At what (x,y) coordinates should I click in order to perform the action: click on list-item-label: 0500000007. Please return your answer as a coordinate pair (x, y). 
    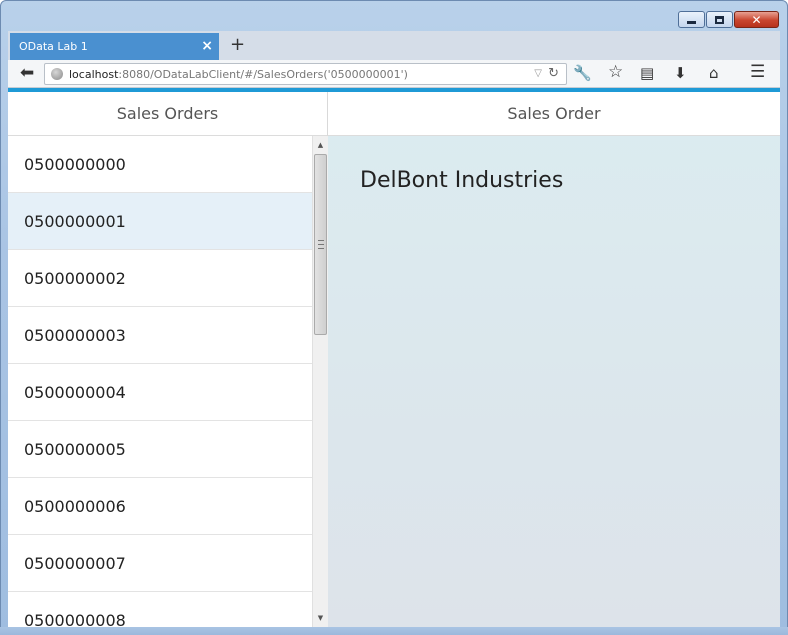
    Looking at the image, I should click on (75, 563).